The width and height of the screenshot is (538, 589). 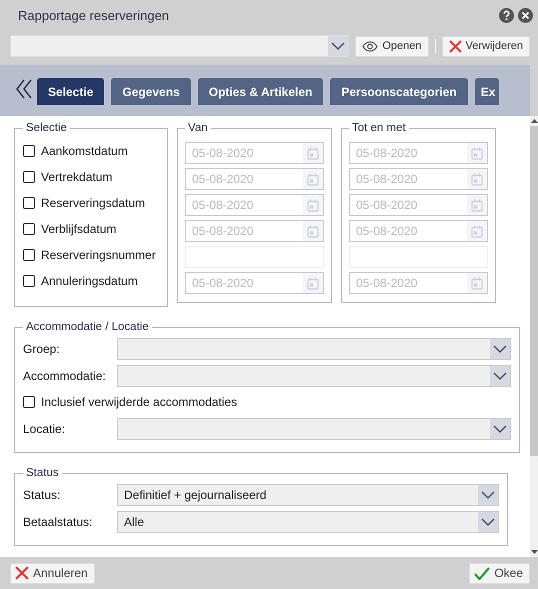 What do you see at coordinates (84, 151) in the screenshot?
I see `checkbox-label: Aankomstdatum` at bounding box center [84, 151].